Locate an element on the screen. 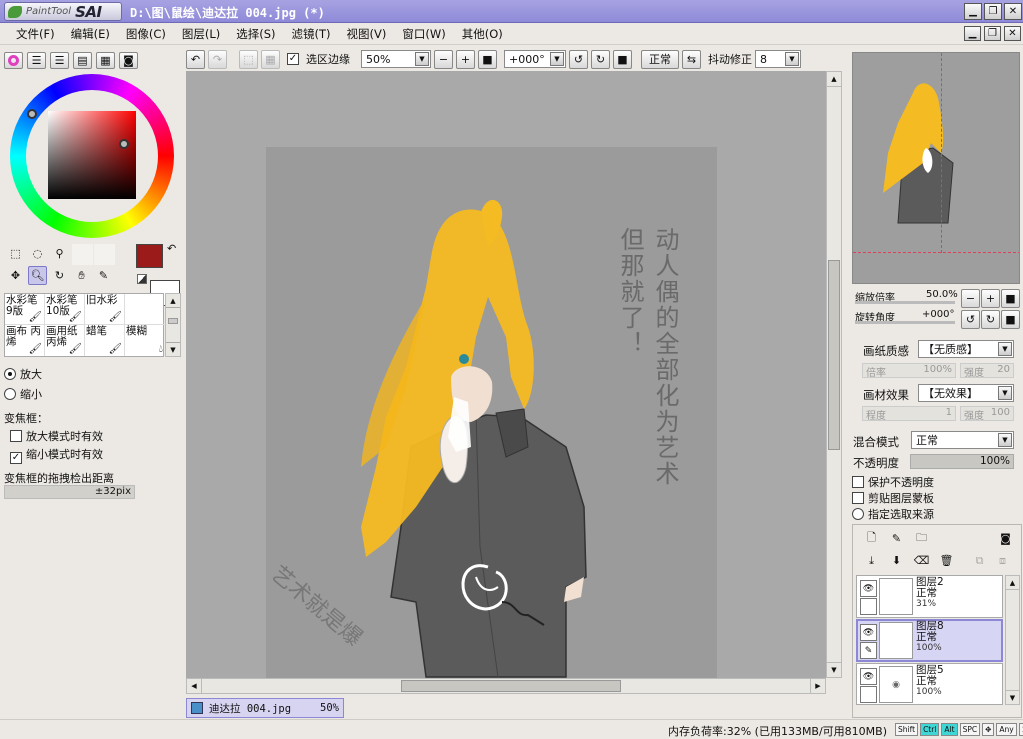  stabilizer-select: 8 ▼ is located at coordinates (778, 59).